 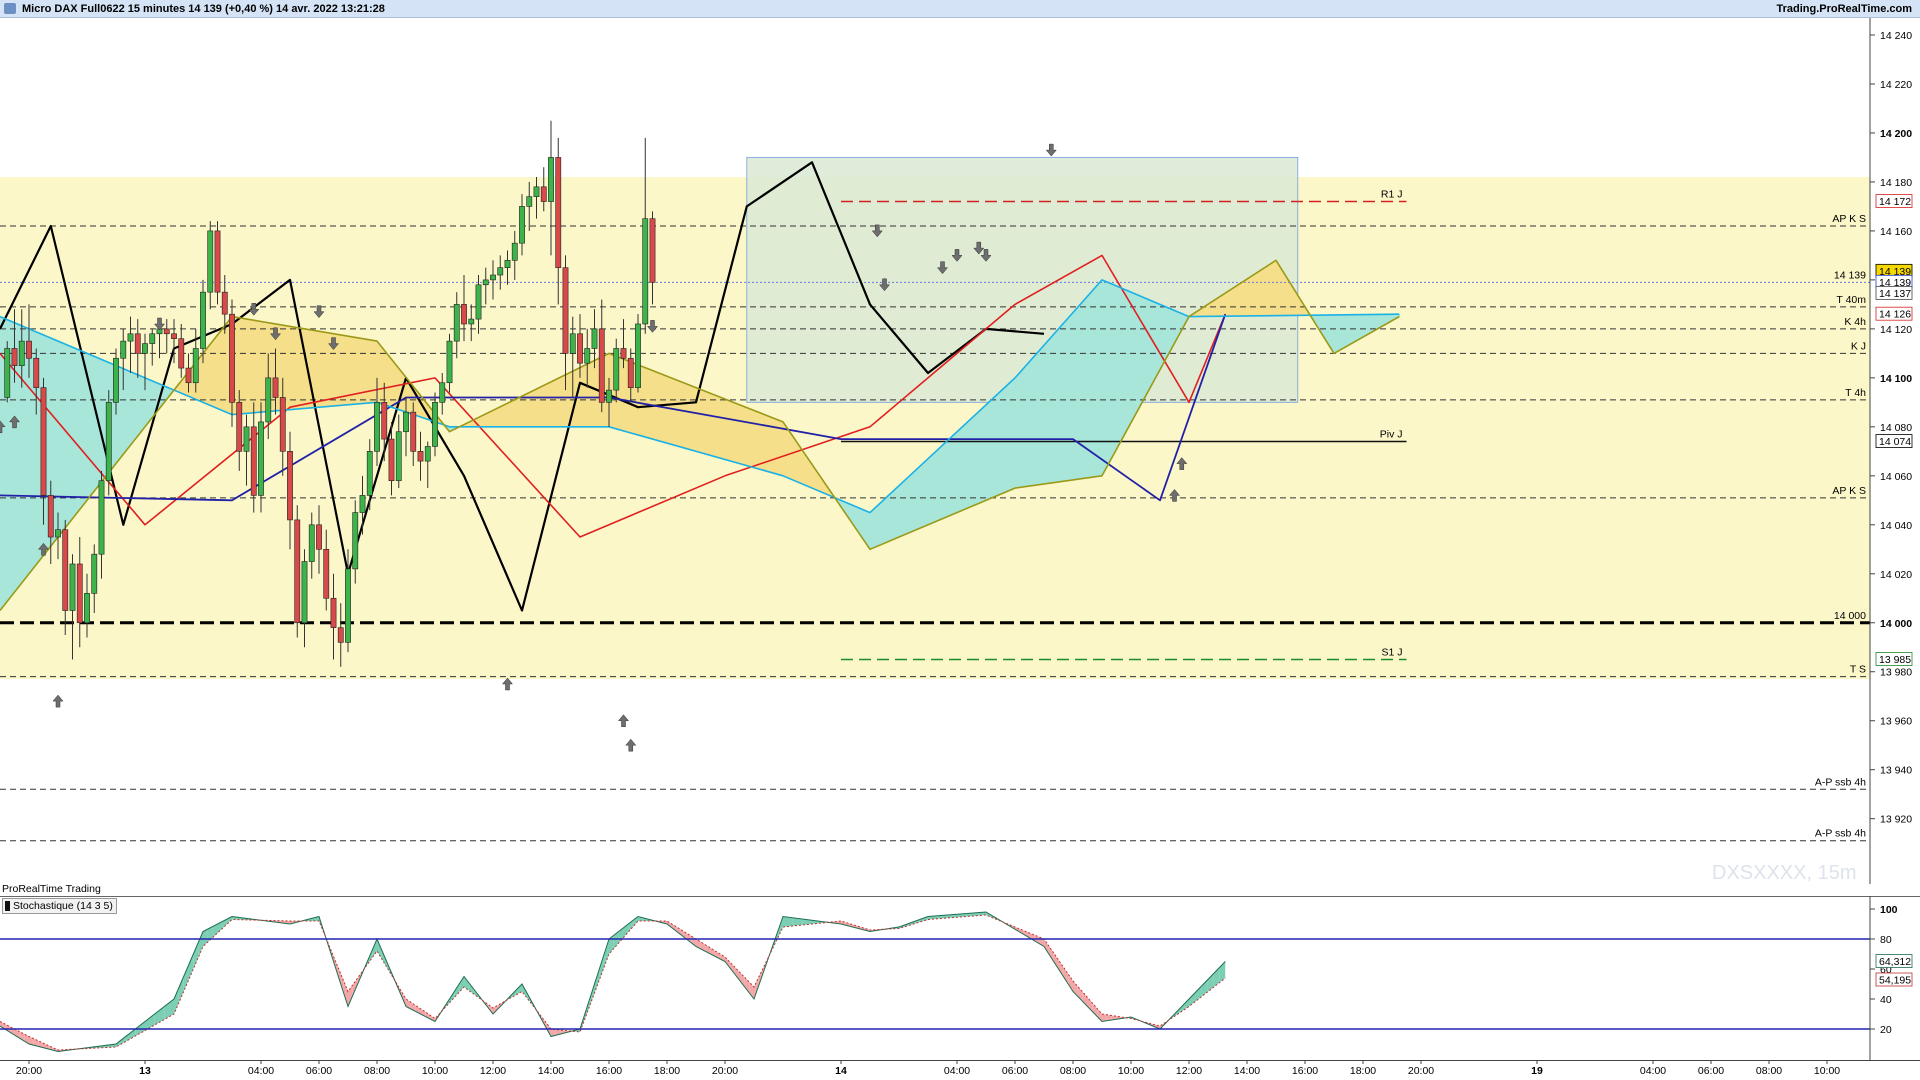 What do you see at coordinates (667, 1071) in the screenshot?
I see `time-tick-label: 18:00` at bounding box center [667, 1071].